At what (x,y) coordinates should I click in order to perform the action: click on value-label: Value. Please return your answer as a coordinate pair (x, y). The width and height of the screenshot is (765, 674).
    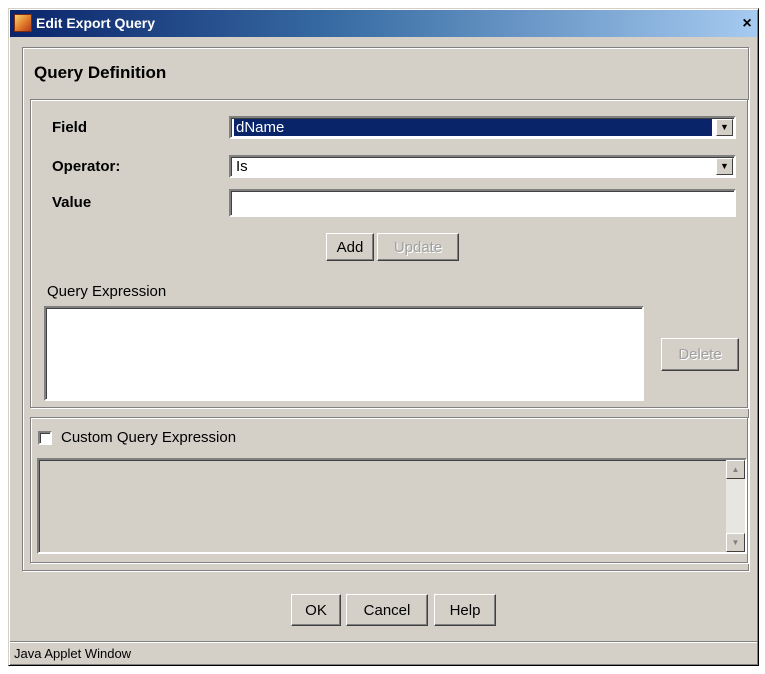
    Looking at the image, I should click on (72, 202).